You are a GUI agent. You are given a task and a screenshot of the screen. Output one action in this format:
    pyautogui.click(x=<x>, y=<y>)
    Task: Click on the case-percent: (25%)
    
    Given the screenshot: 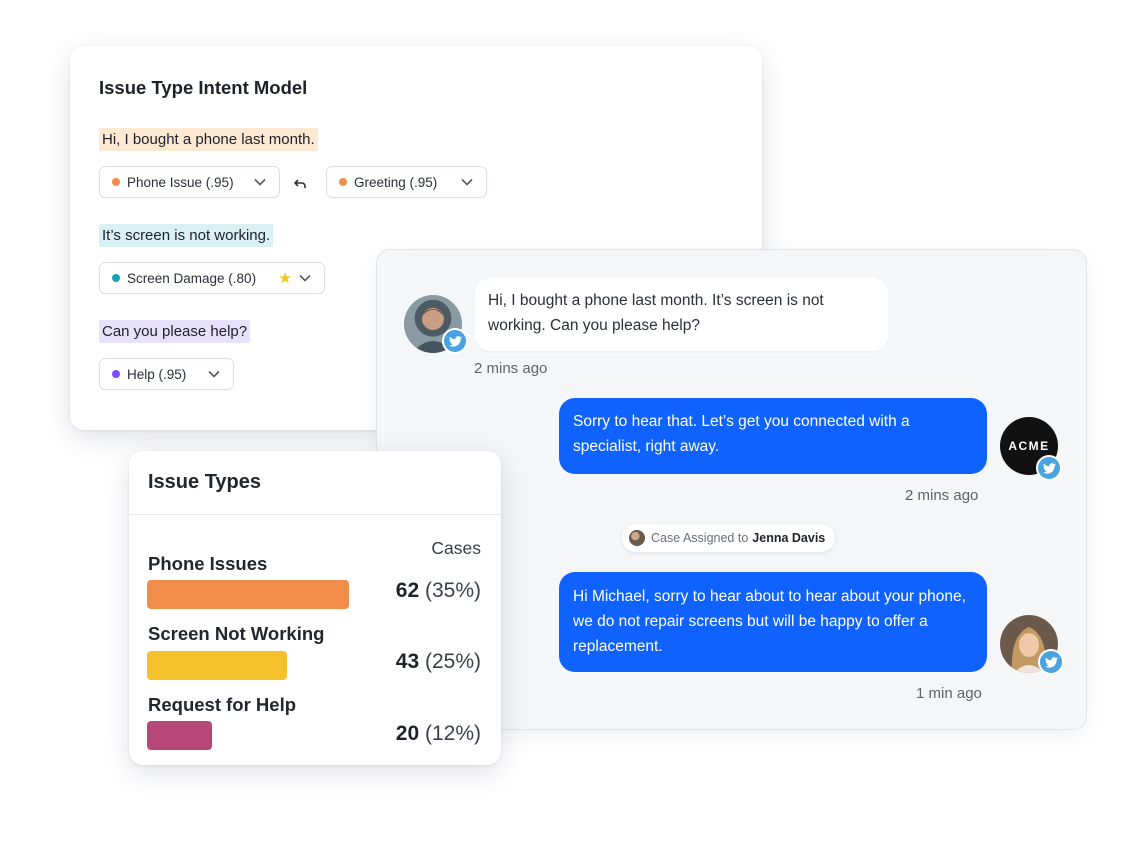 What is the action you would take?
    pyautogui.click(x=452, y=661)
    